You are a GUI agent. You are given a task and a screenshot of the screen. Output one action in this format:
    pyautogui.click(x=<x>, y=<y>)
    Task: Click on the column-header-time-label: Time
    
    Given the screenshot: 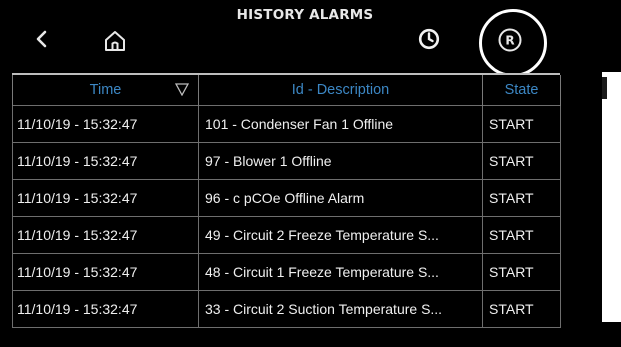 What is the action you would take?
    pyautogui.click(x=105, y=90)
    